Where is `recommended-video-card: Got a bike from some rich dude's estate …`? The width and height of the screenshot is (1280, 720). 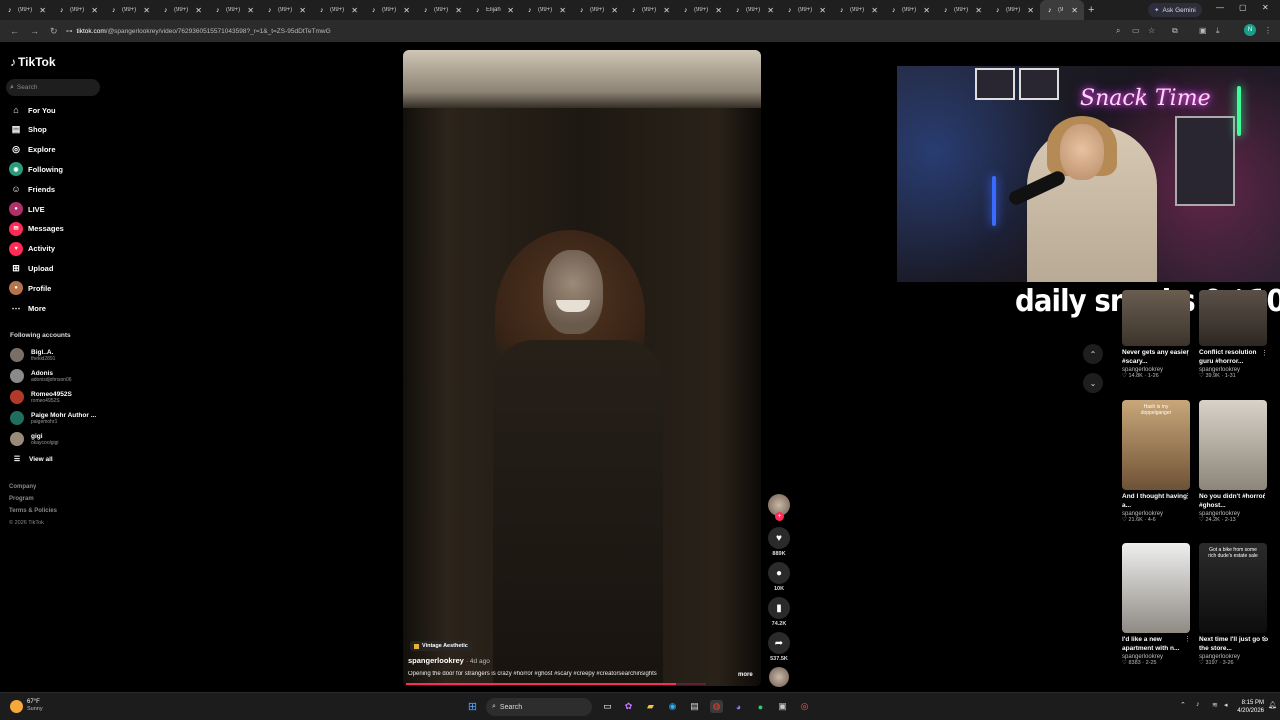
recommended-video-card: Got a bike from some rich dude's estate … is located at coordinates (1234, 604).